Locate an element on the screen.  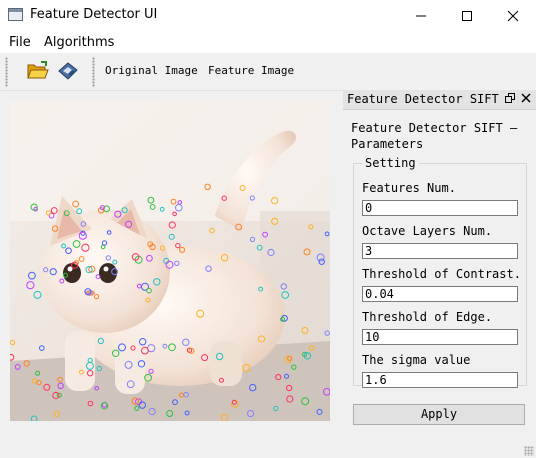
menu-bar: File Algorithms is located at coordinates (268, 42).